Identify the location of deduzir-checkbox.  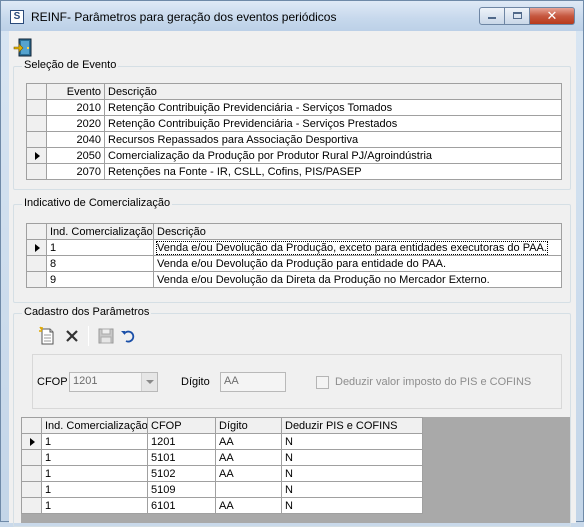
(322, 382).